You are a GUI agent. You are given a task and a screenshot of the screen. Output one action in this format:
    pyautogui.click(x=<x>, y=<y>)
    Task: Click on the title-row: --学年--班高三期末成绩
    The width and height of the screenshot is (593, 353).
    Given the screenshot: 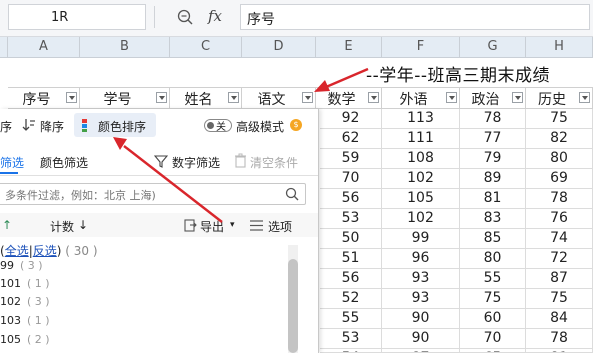 What is the action you would take?
    pyautogui.click(x=300, y=73)
    